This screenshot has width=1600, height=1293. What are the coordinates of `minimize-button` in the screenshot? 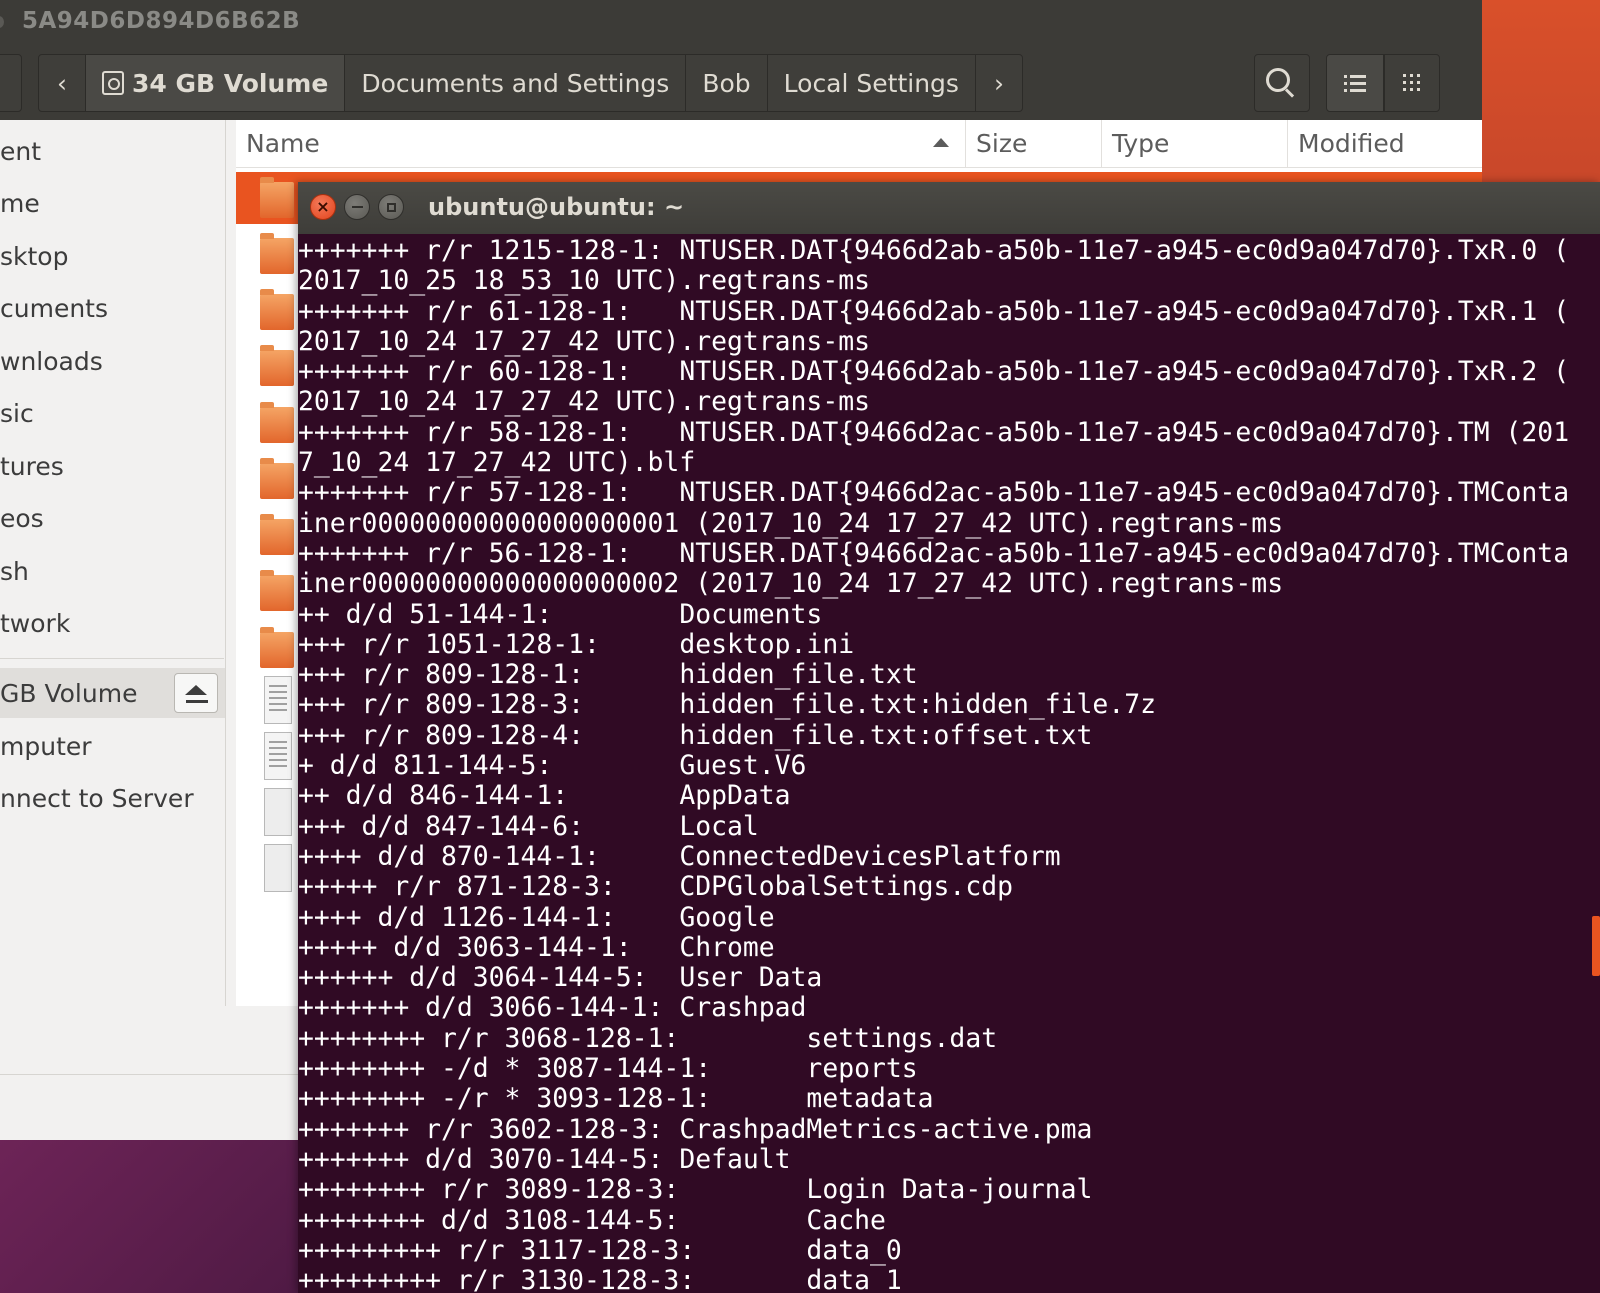 It's located at (357, 207).